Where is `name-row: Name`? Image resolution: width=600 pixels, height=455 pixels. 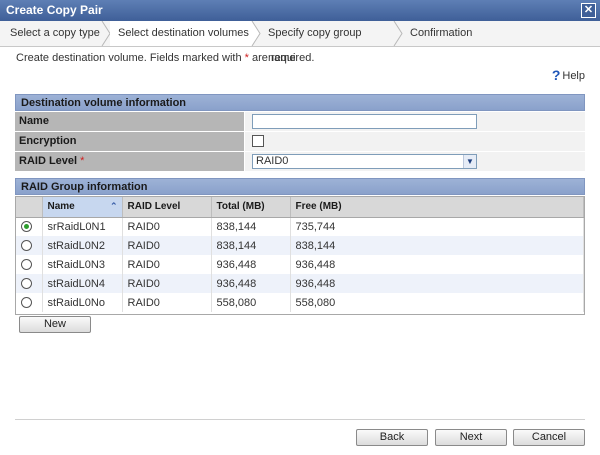
name-row: Name is located at coordinates (300, 121).